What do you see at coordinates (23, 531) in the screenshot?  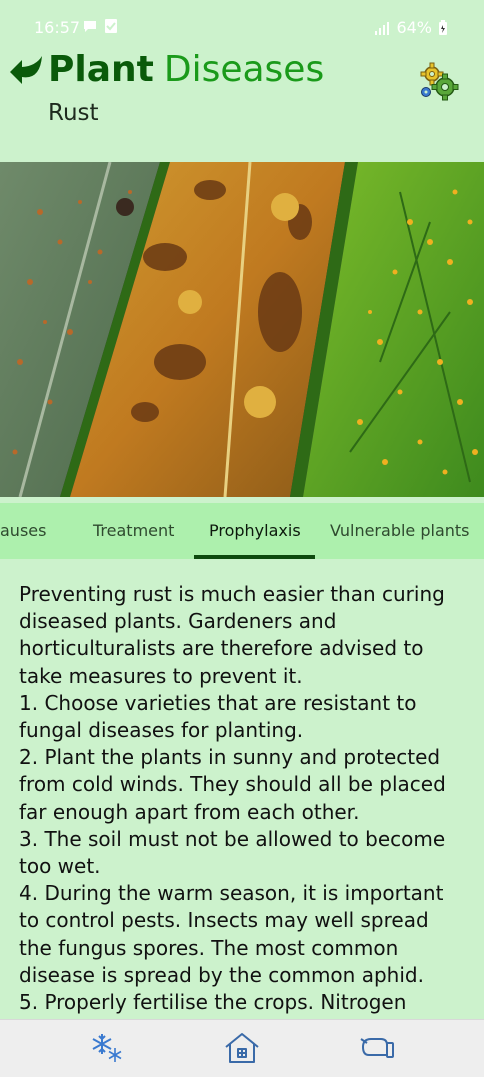 I see `tab-causes: auses` at bounding box center [23, 531].